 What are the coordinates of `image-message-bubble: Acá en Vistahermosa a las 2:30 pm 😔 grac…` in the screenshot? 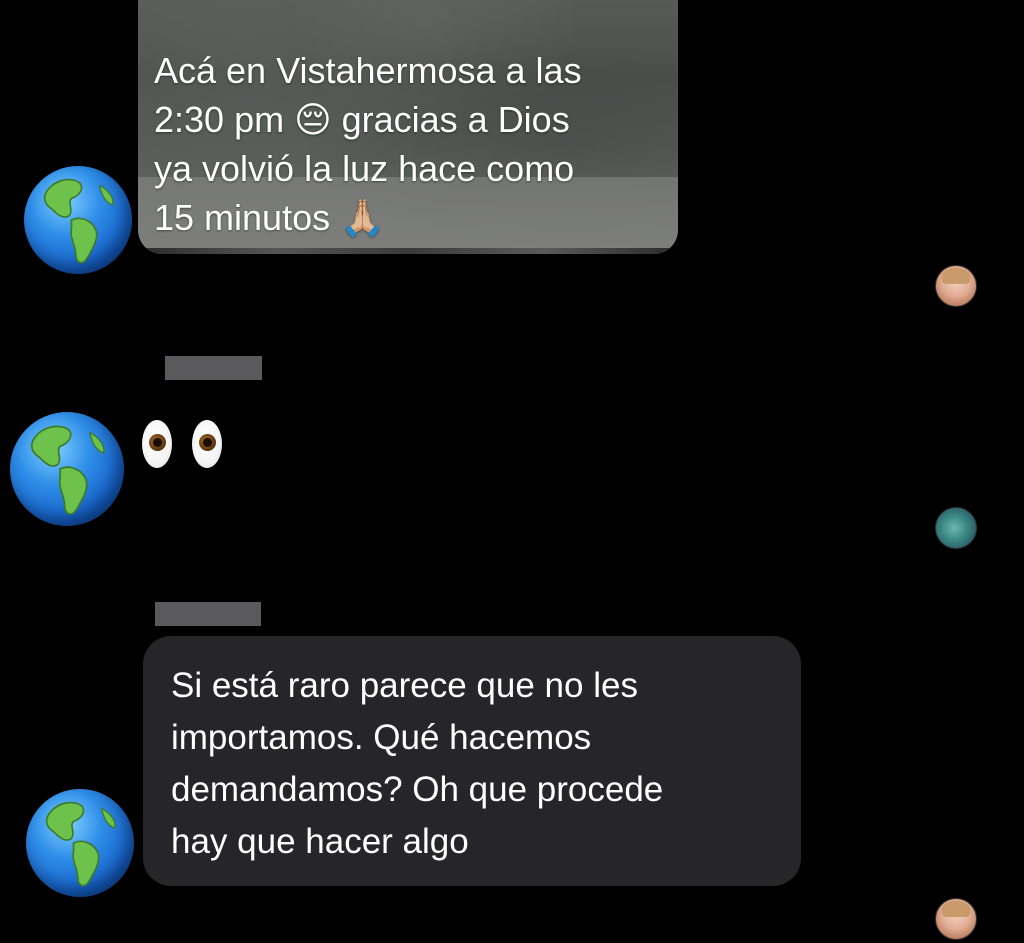 It's located at (408, 127).